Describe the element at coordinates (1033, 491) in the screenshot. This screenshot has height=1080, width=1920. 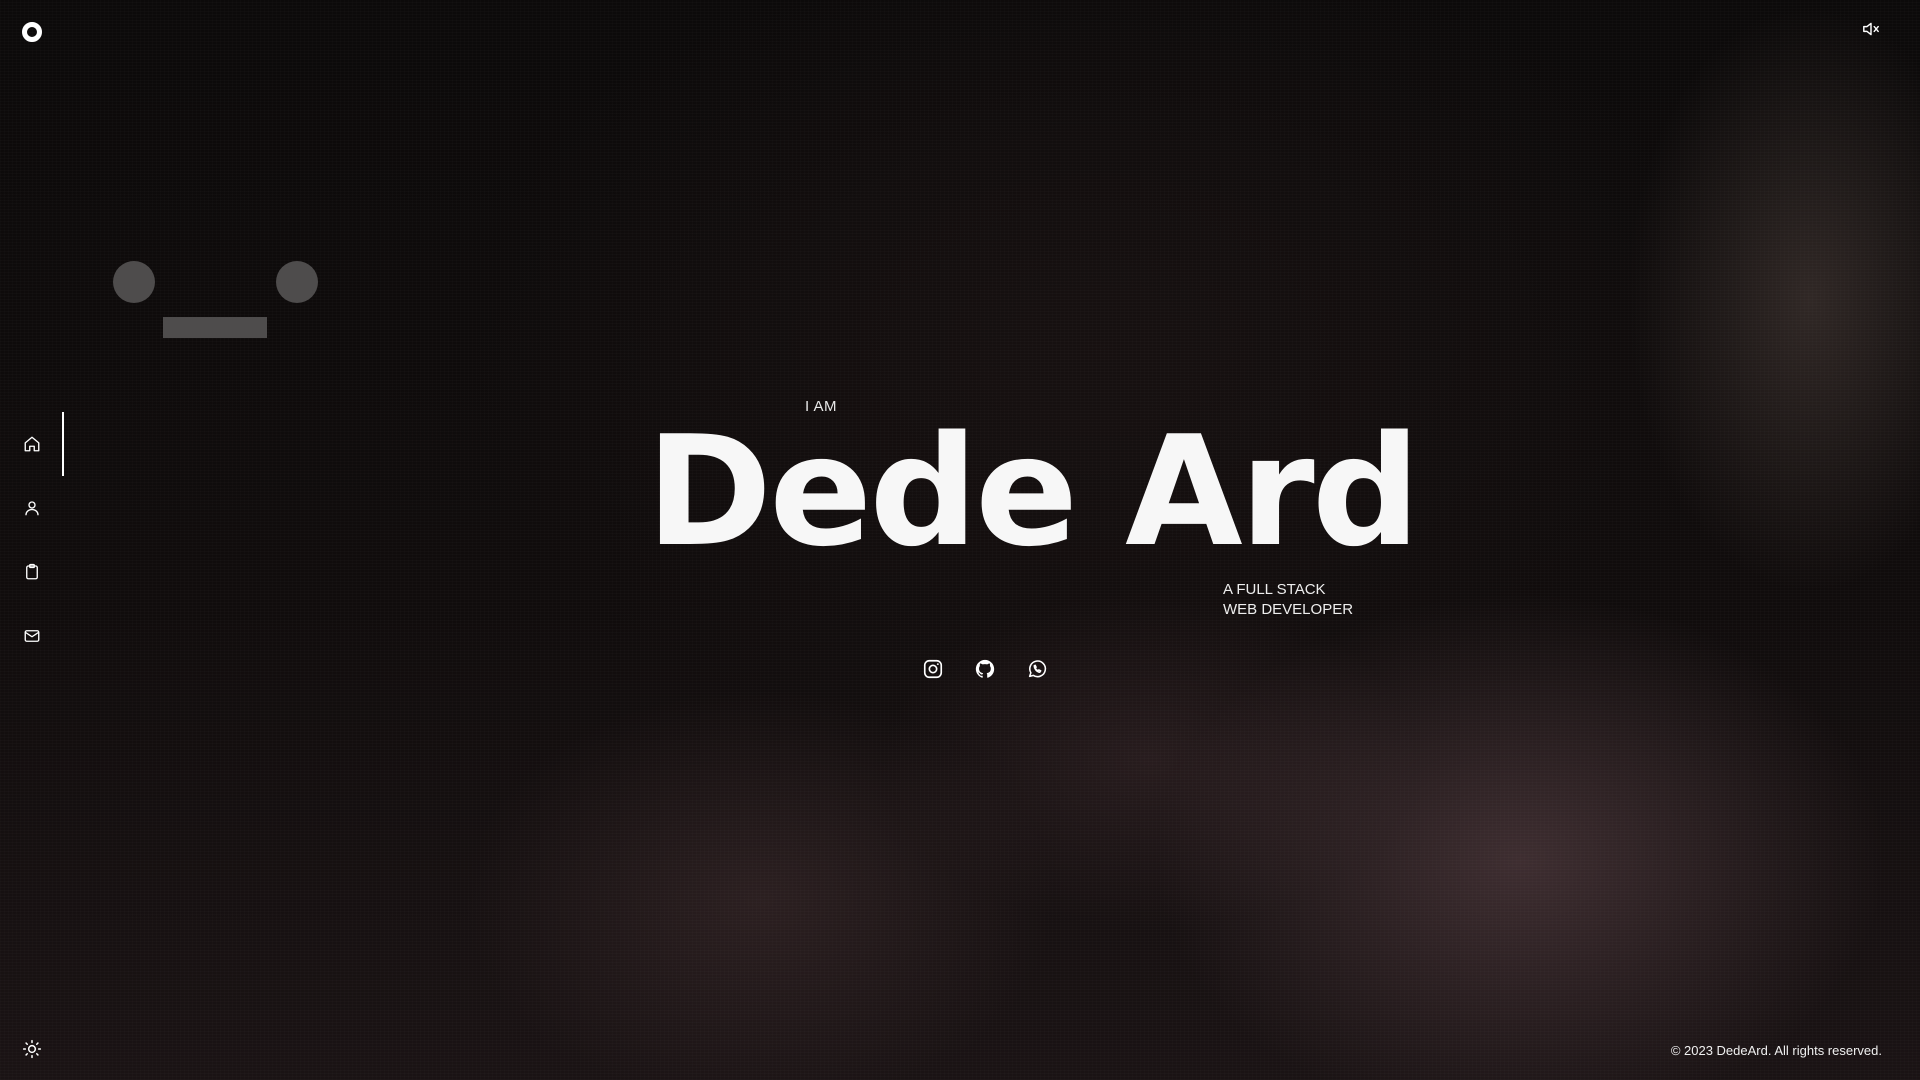
I see `hero-name: Dede Ard` at that location.